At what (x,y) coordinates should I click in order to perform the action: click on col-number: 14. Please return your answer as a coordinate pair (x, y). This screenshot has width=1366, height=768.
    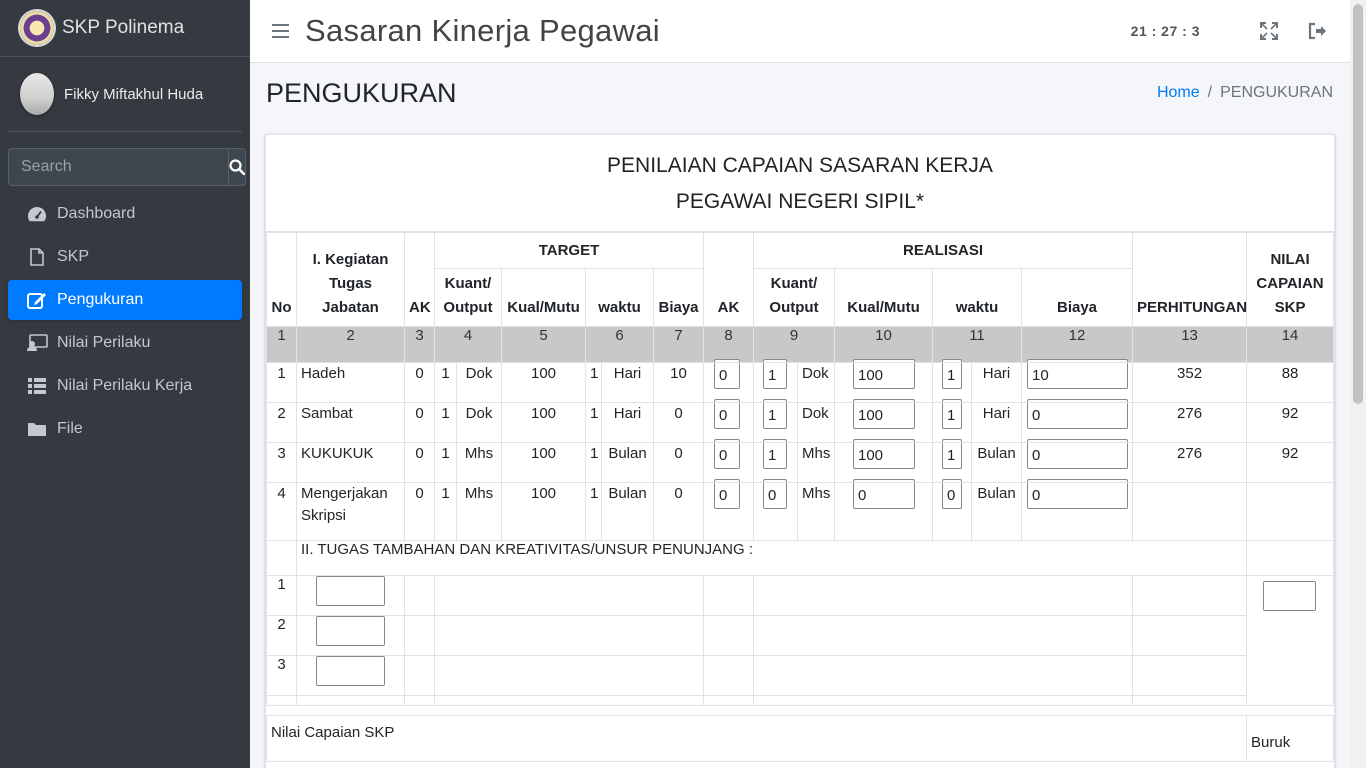
    Looking at the image, I should click on (1290, 344).